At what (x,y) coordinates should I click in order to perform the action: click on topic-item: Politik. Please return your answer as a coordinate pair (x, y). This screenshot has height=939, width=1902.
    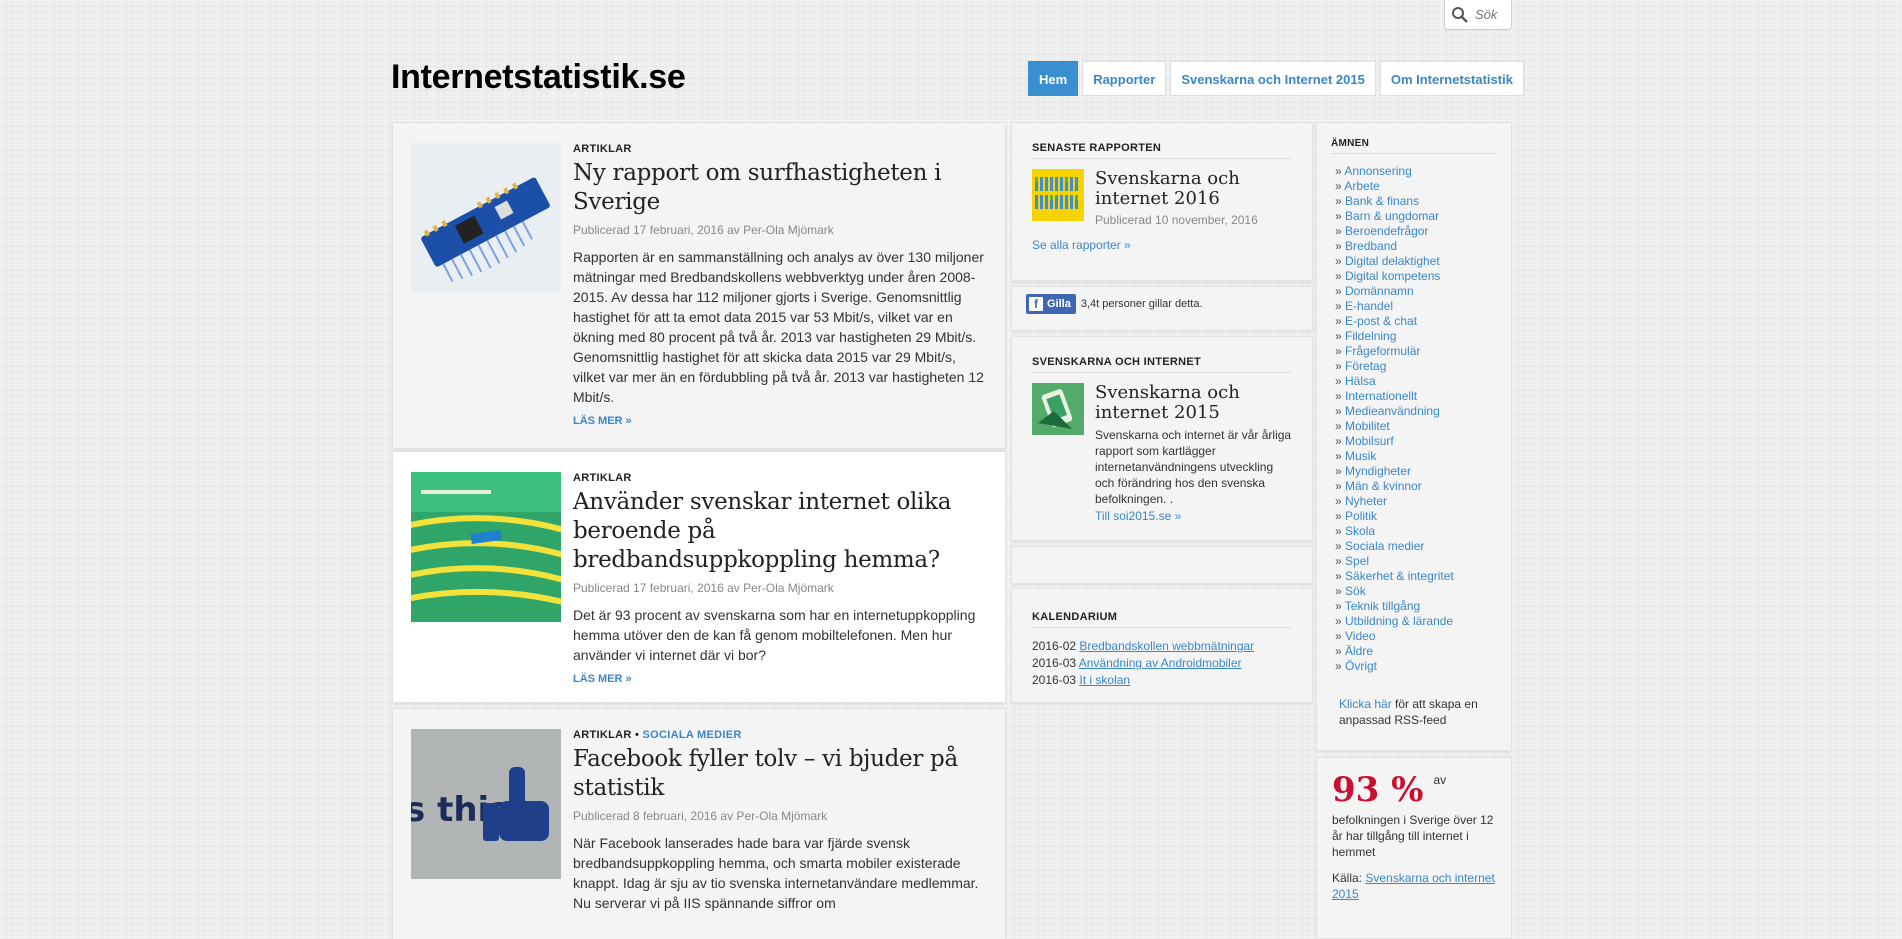
    Looking at the image, I should click on (1416, 516).